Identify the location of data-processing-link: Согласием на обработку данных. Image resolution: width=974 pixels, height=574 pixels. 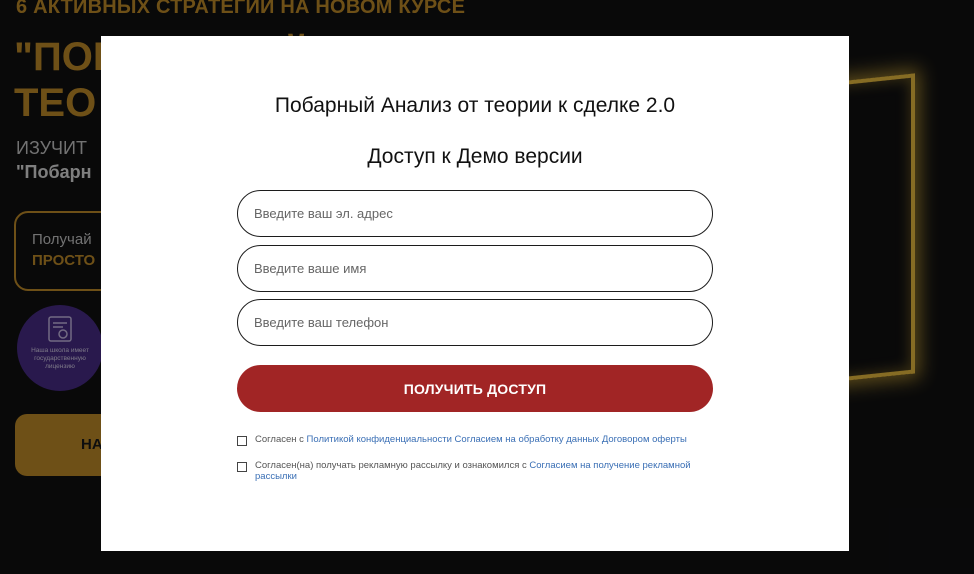
(527, 439).